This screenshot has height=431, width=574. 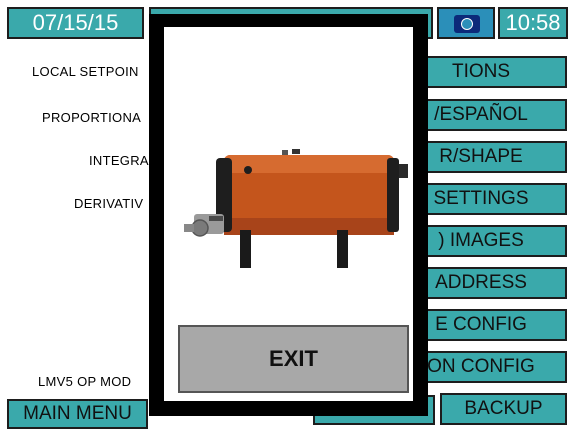 I want to click on backup-button: BACKUP, so click(x=503, y=409).